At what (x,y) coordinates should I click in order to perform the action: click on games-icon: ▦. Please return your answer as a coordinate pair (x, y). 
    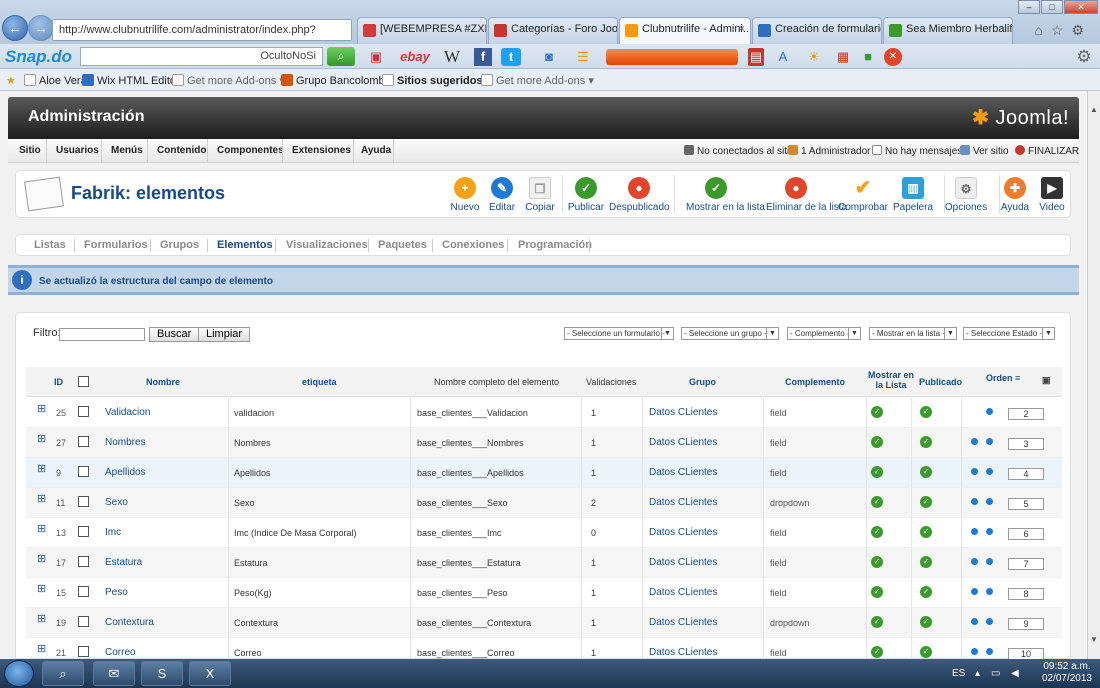
    Looking at the image, I should click on (843, 57).